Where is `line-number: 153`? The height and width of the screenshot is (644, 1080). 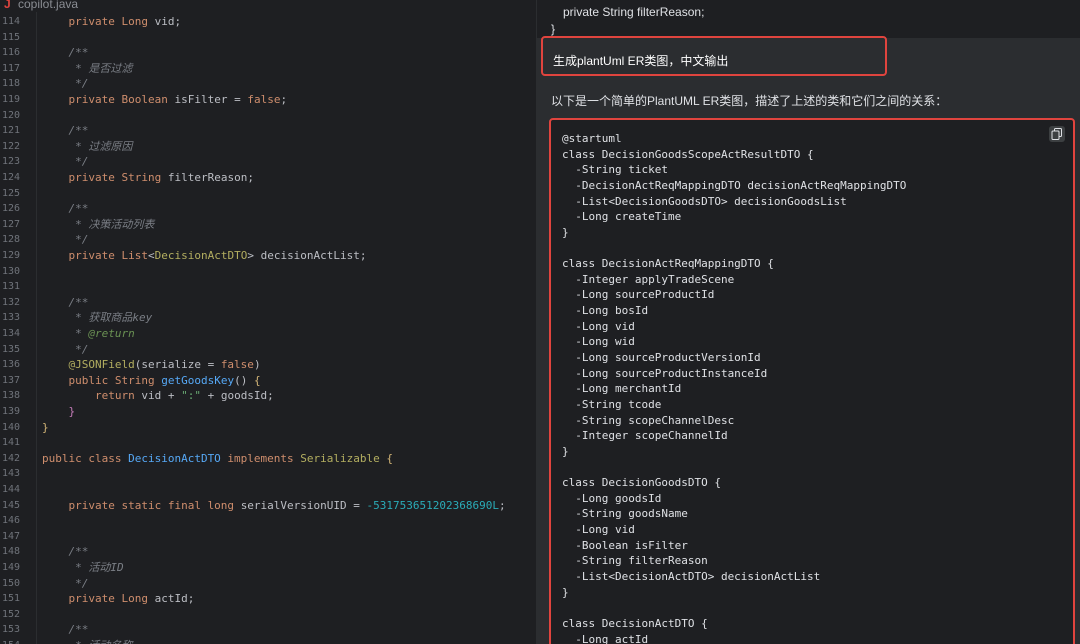
line-number: 153 is located at coordinates (10, 630).